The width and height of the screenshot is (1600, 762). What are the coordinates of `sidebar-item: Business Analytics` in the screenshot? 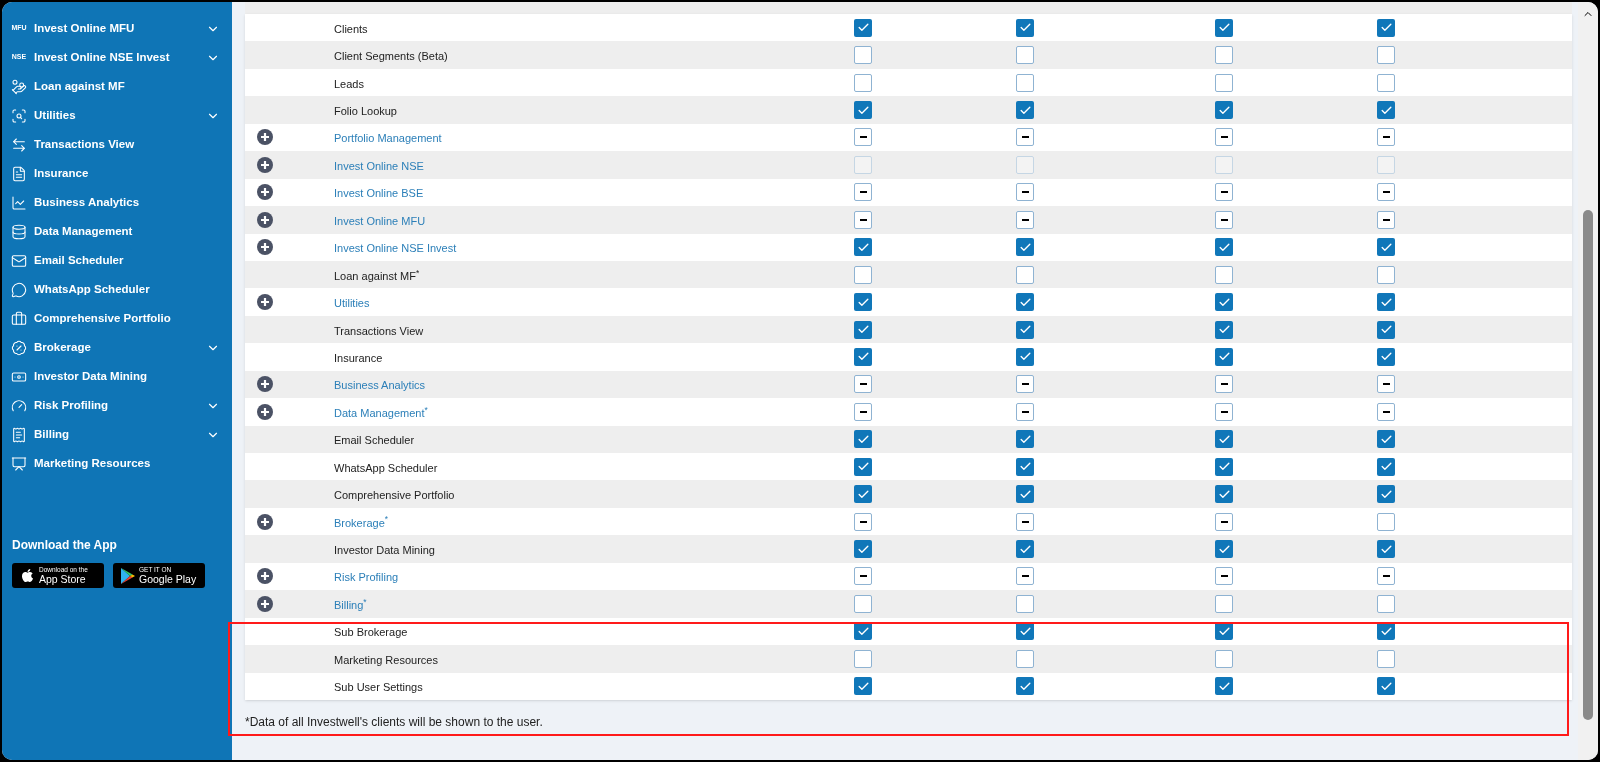 It's located at (117, 202).